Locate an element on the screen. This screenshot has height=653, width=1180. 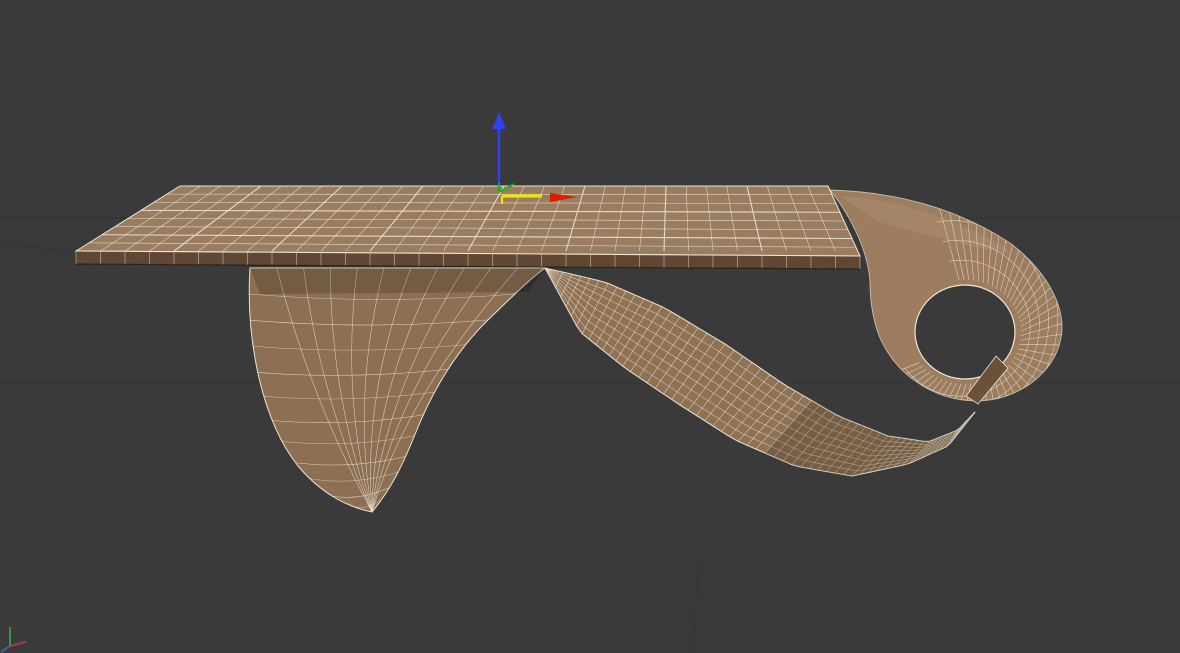
world-axis-z is located at coordinates (5, 649).